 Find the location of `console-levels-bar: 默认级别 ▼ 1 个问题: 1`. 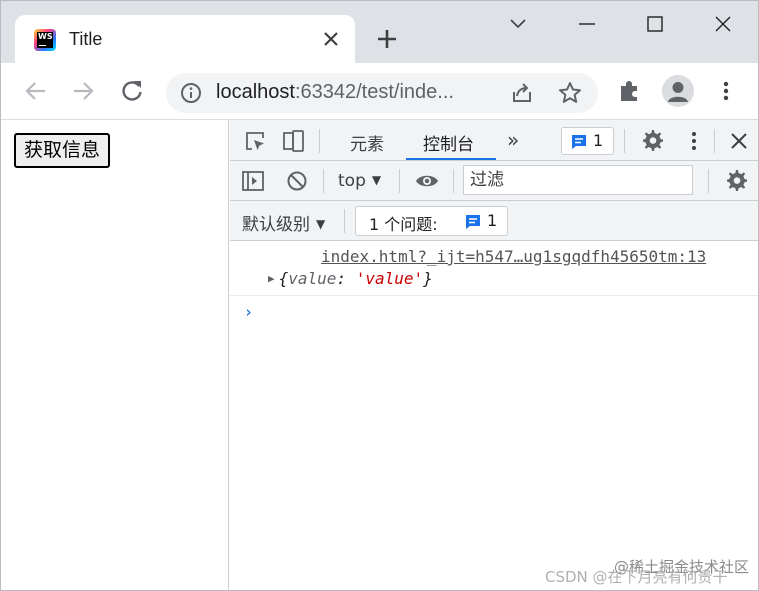

console-levels-bar: 默认级别 ▼ 1 个问题: 1 is located at coordinates (494, 221).